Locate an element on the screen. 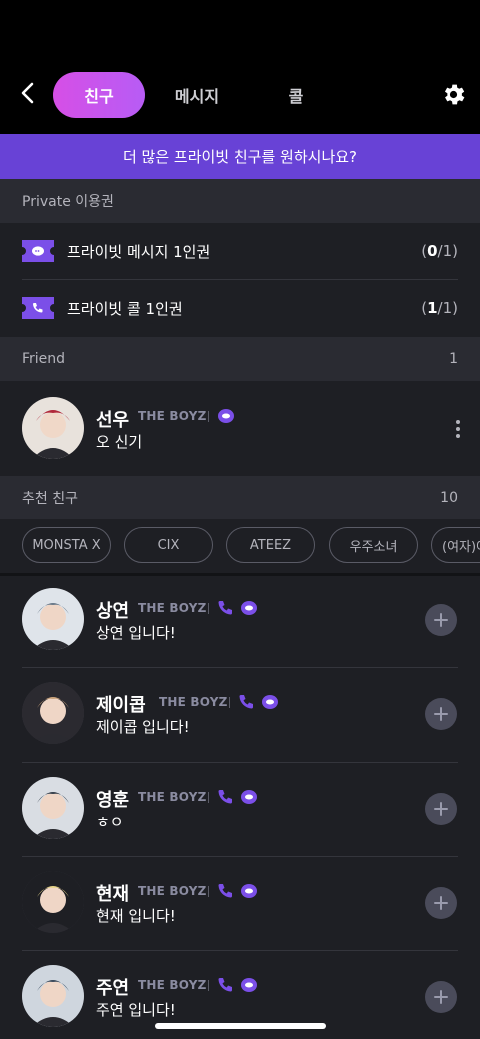 The image size is (480, 1039). friend-status: ㅎㅇ is located at coordinates (110, 821).